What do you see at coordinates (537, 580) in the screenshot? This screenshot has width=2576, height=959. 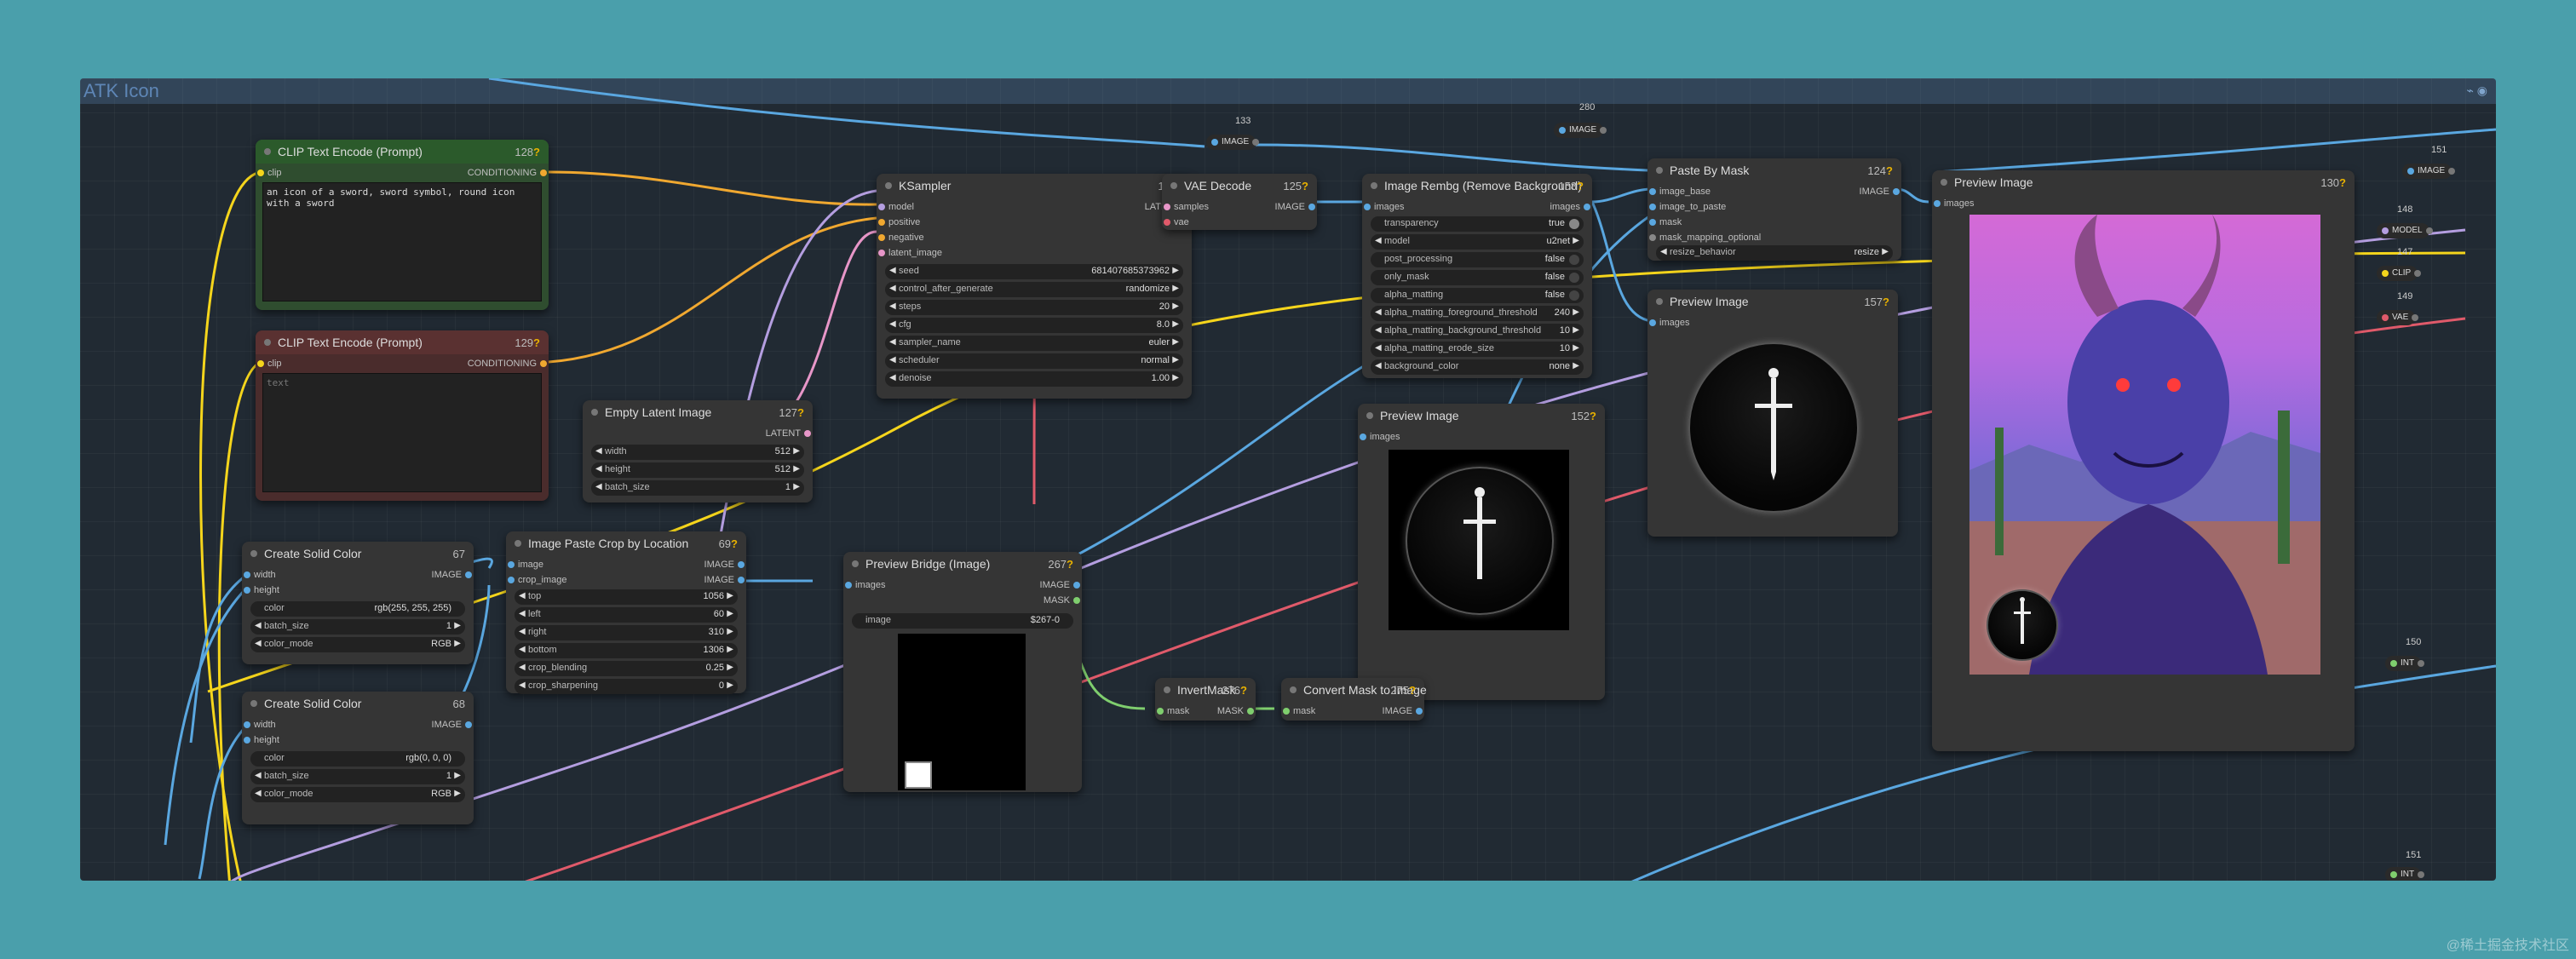 I see `input-crop-image: crop_image` at bounding box center [537, 580].